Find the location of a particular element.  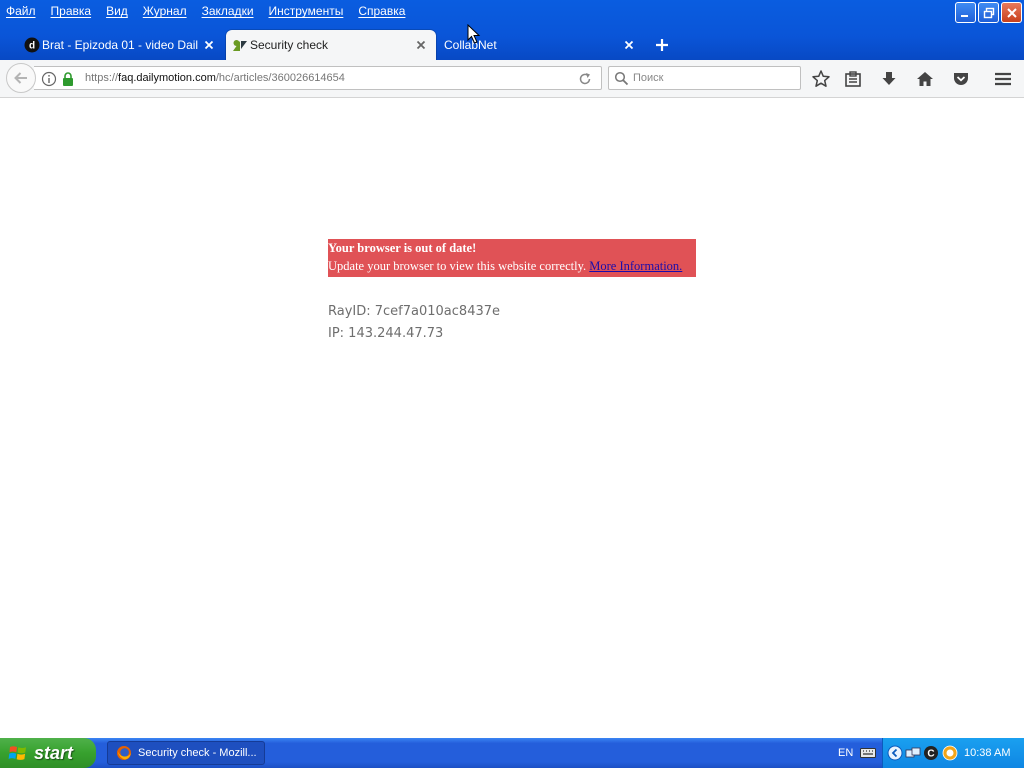

search-input: Поиск is located at coordinates (704, 78).